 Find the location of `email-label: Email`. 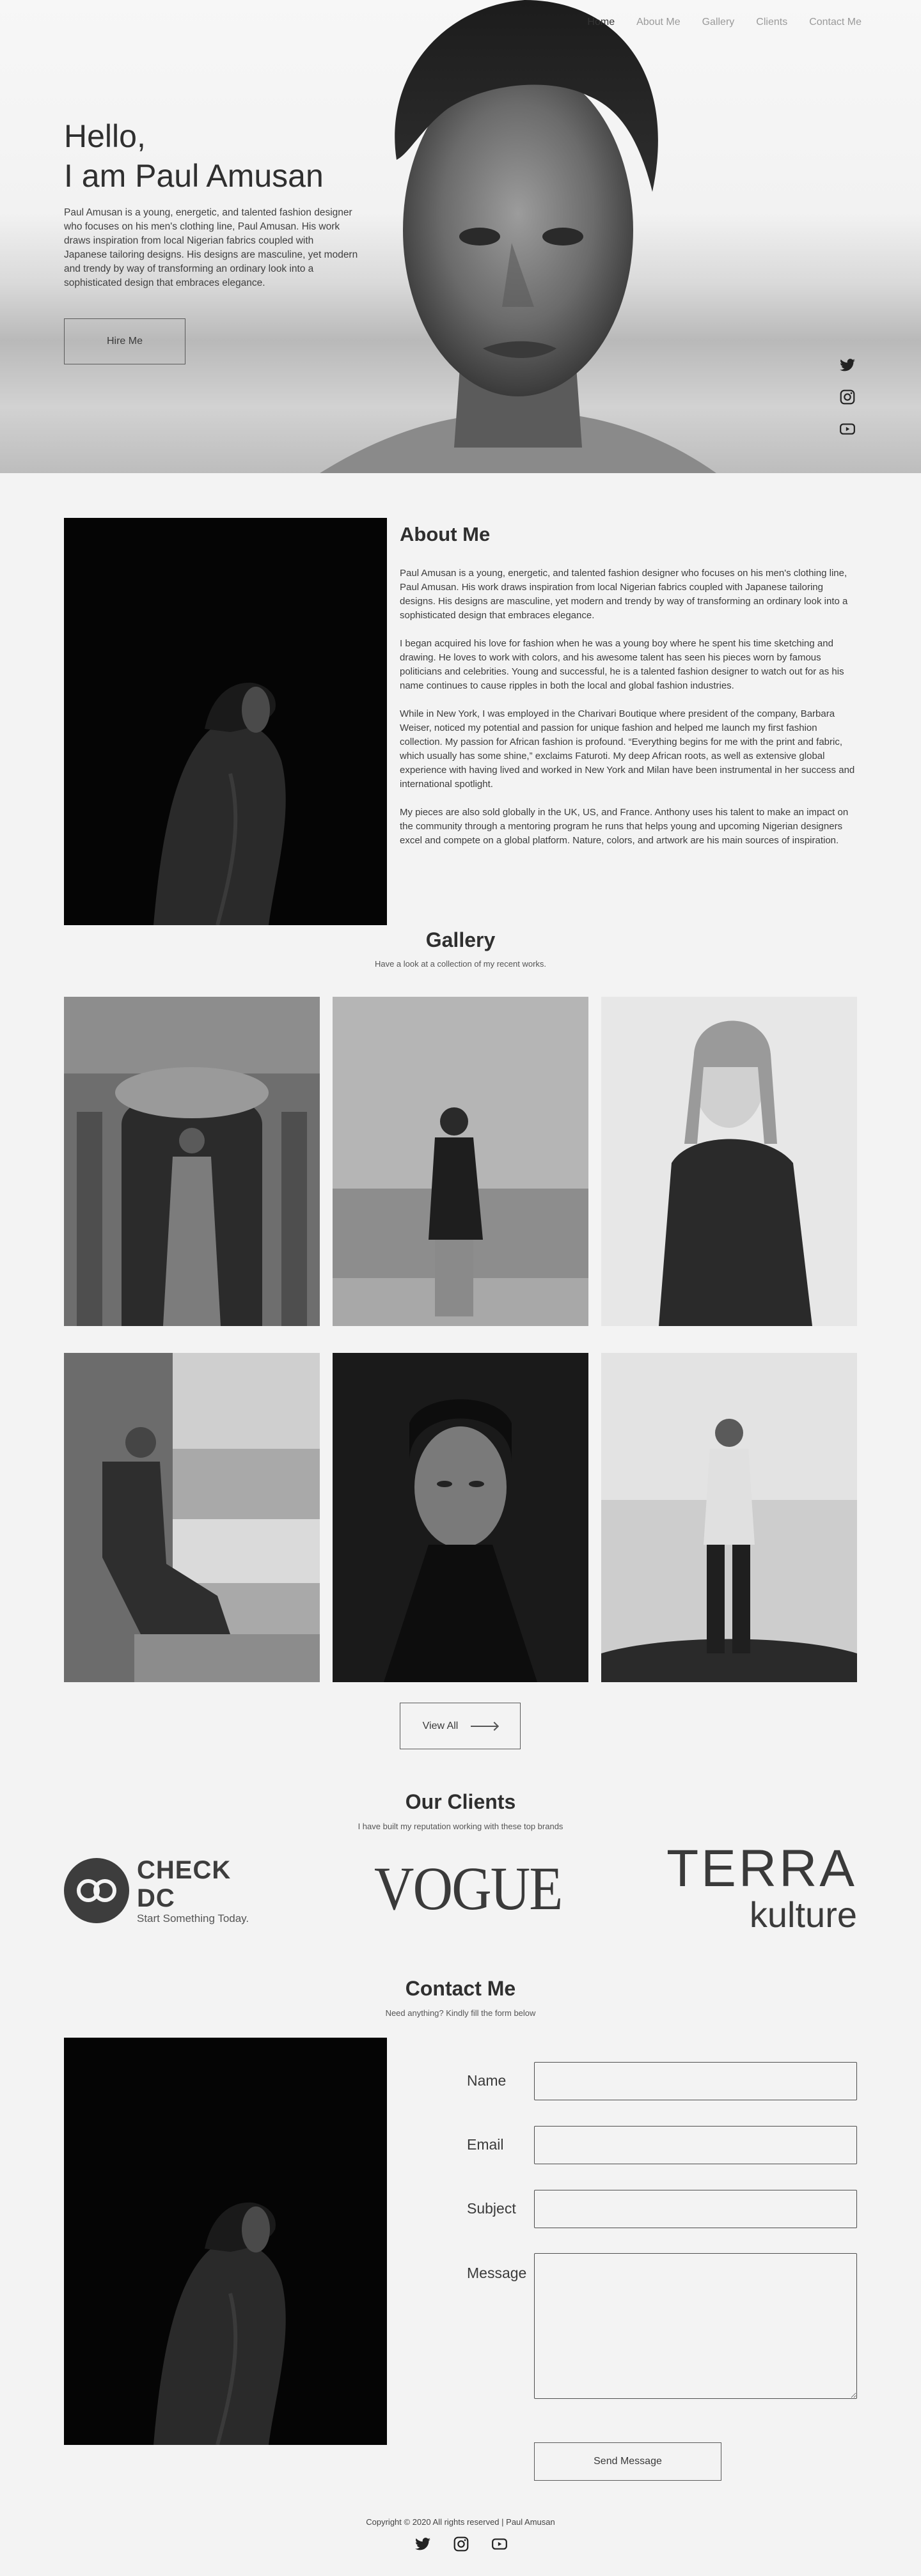

email-label: Email is located at coordinates (485, 2144).